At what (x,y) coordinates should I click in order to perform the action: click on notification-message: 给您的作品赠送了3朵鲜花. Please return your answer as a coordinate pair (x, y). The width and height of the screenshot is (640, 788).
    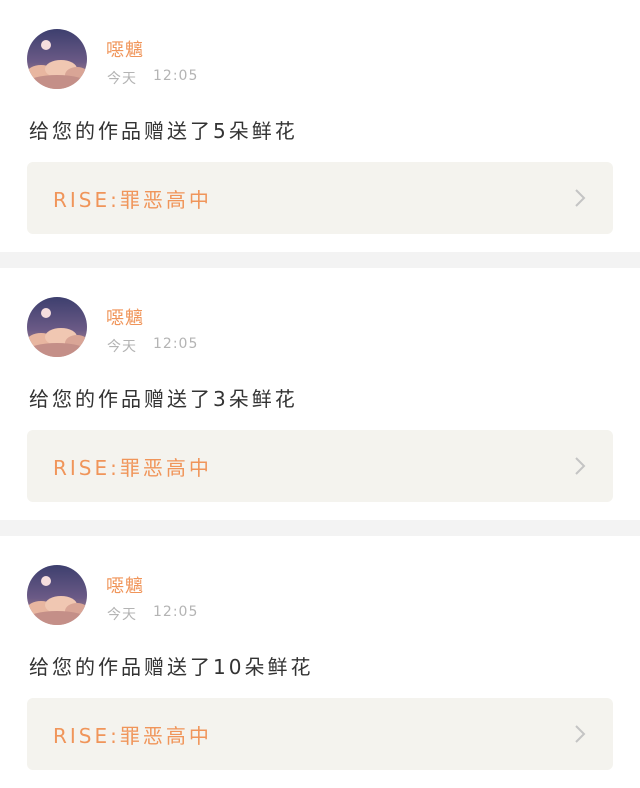
    Looking at the image, I should click on (163, 399).